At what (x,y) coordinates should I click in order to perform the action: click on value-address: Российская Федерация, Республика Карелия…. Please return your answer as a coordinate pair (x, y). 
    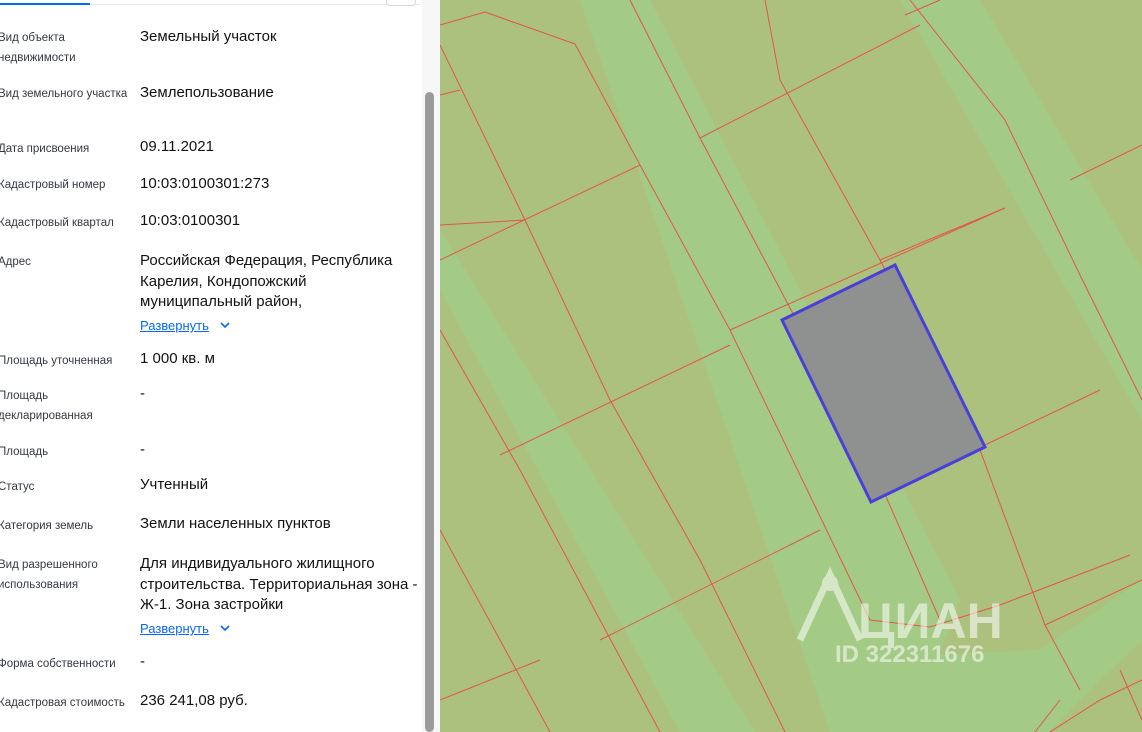
    Looking at the image, I should click on (266, 281).